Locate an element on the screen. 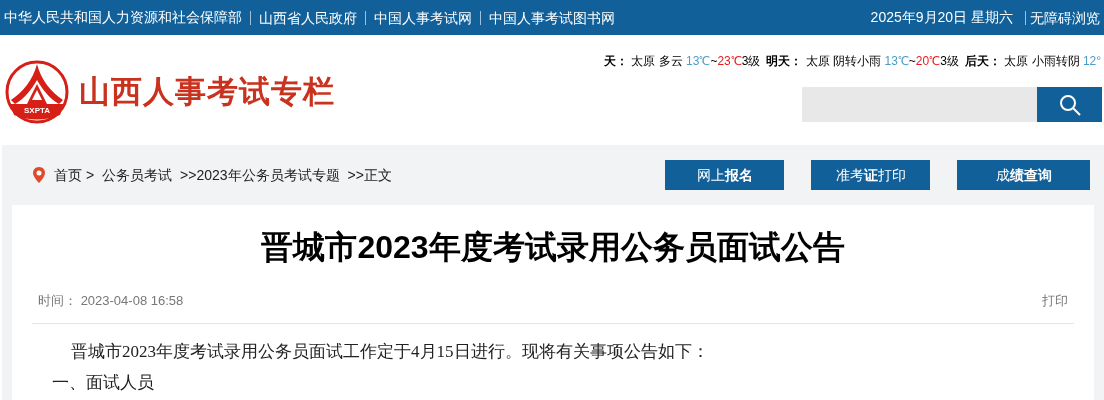 The height and width of the screenshot is (400, 1104). search-icon is located at coordinates (1069, 104).